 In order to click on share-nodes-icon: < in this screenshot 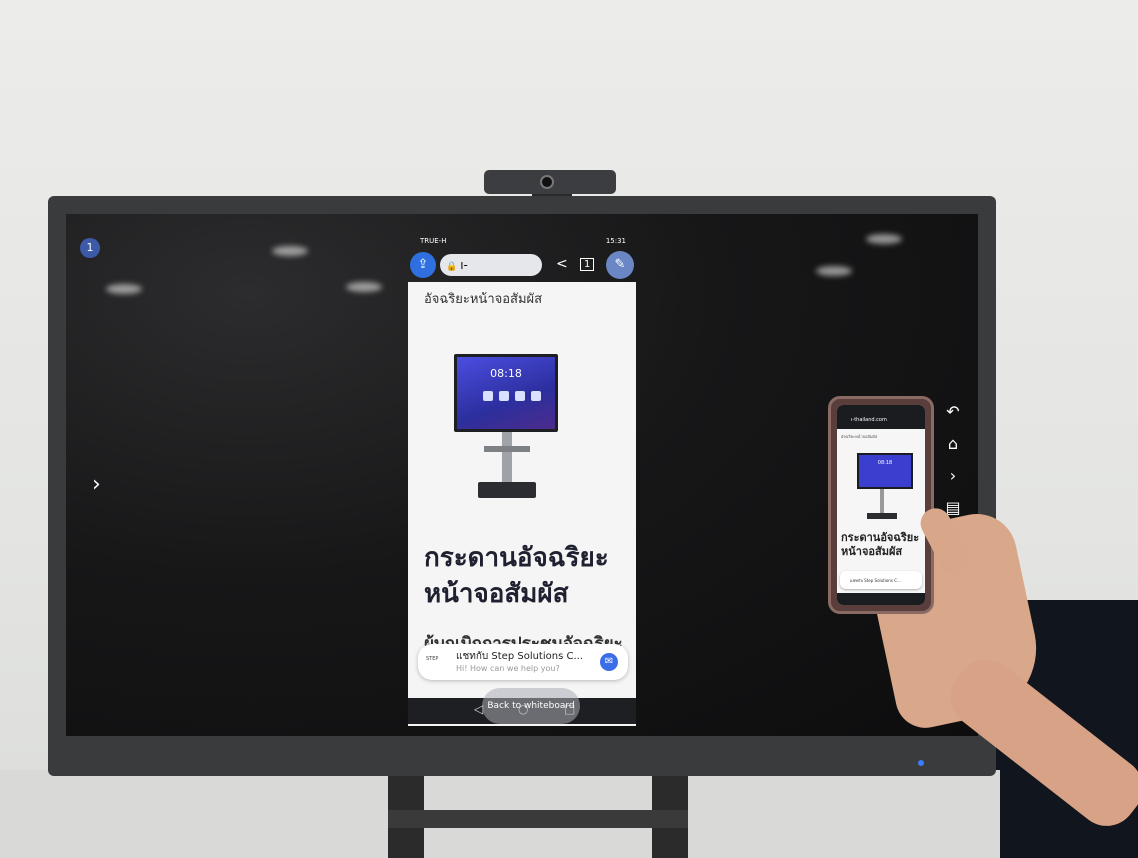, I will do `click(562, 264)`.